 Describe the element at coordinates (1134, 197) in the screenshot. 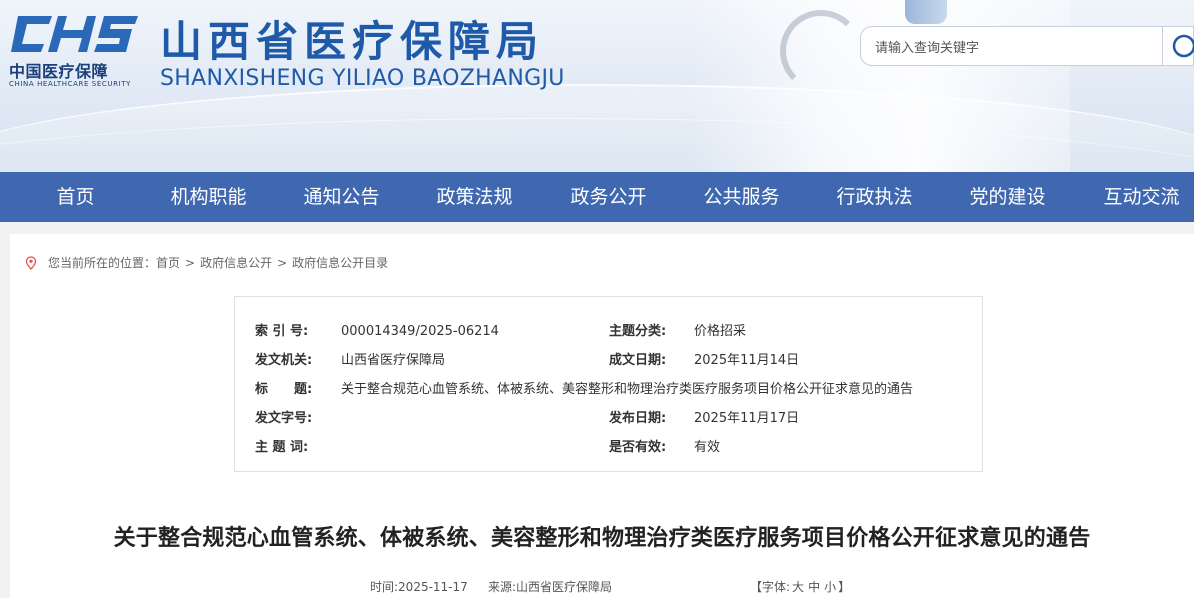

I see `nav-item-interaction: 互动交流` at that location.